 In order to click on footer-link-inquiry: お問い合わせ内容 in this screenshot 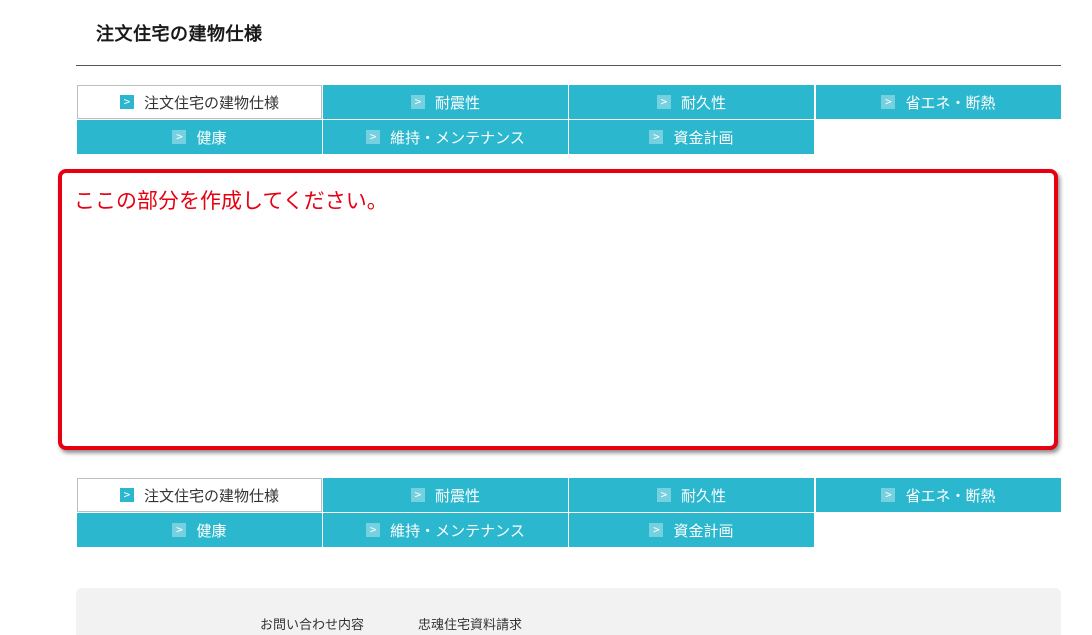, I will do `click(312, 623)`.